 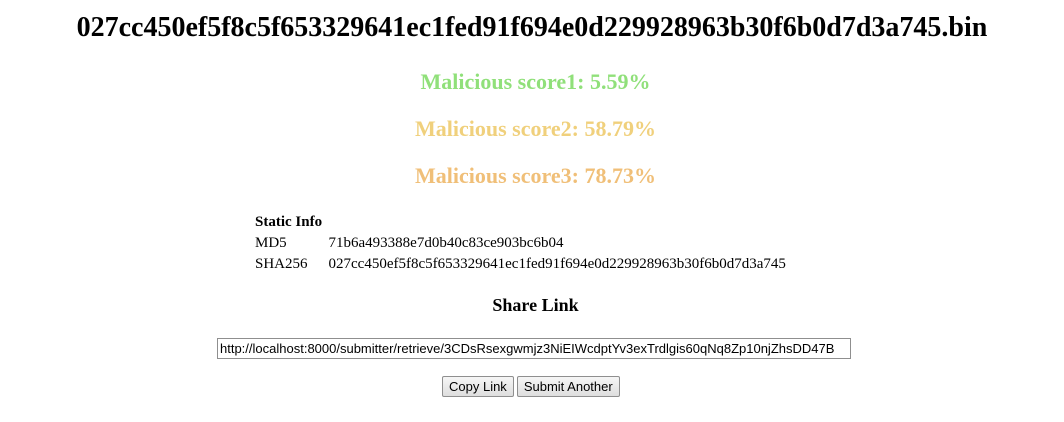 What do you see at coordinates (478, 386) in the screenshot?
I see `copy-link-button: Copy Link` at bounding box center [478, 386].